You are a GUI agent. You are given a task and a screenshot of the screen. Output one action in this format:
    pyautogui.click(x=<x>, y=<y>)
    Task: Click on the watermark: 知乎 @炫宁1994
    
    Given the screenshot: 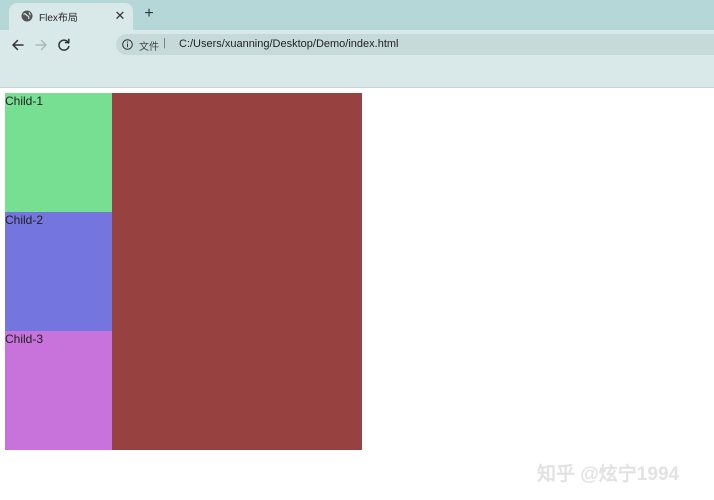 What is the action you would take?
    pyautogui.click(x=608, y=474)
    